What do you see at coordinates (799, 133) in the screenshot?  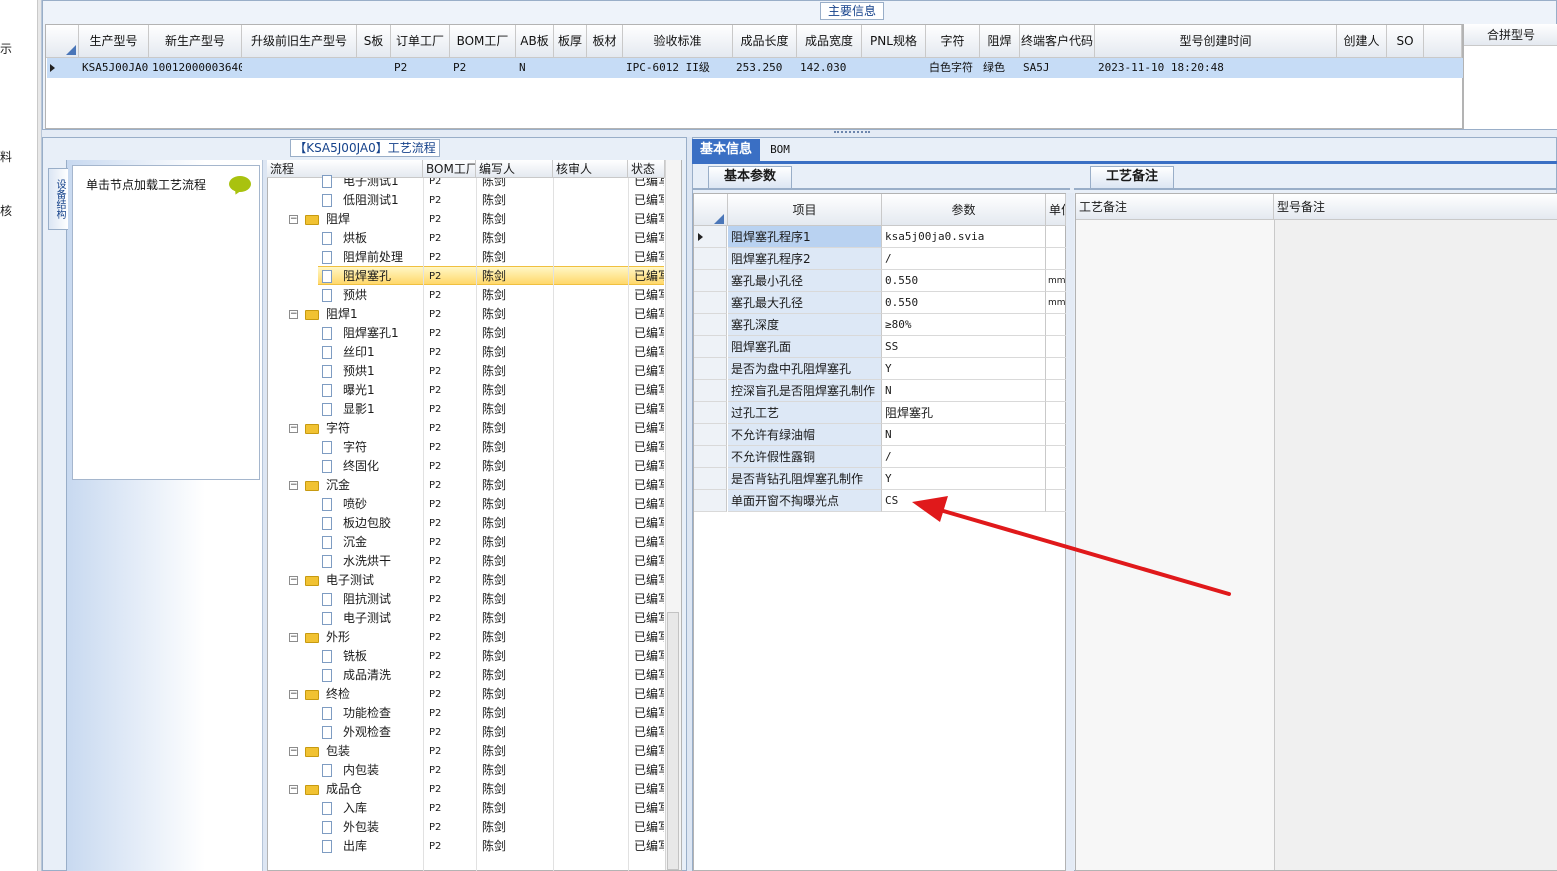 I see `horizontal-splitter` at bounding box center [799, 133].